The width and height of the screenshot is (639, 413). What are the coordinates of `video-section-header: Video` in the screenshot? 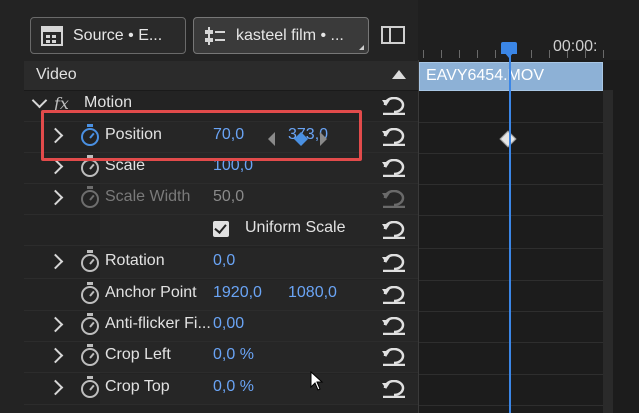 It's located at (221, 76).